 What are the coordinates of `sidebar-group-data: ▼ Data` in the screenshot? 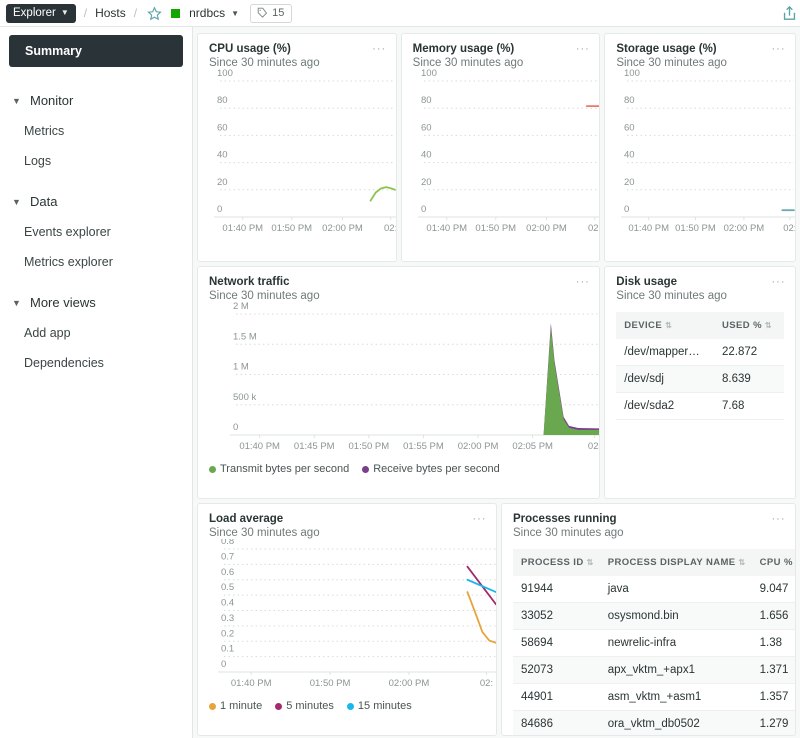 It's located at (96, 201).